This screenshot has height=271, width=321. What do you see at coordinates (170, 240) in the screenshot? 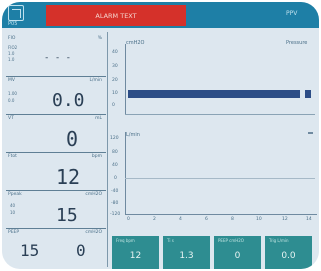
I see `tile-label: Ti s` at bounding box center [170, 240].